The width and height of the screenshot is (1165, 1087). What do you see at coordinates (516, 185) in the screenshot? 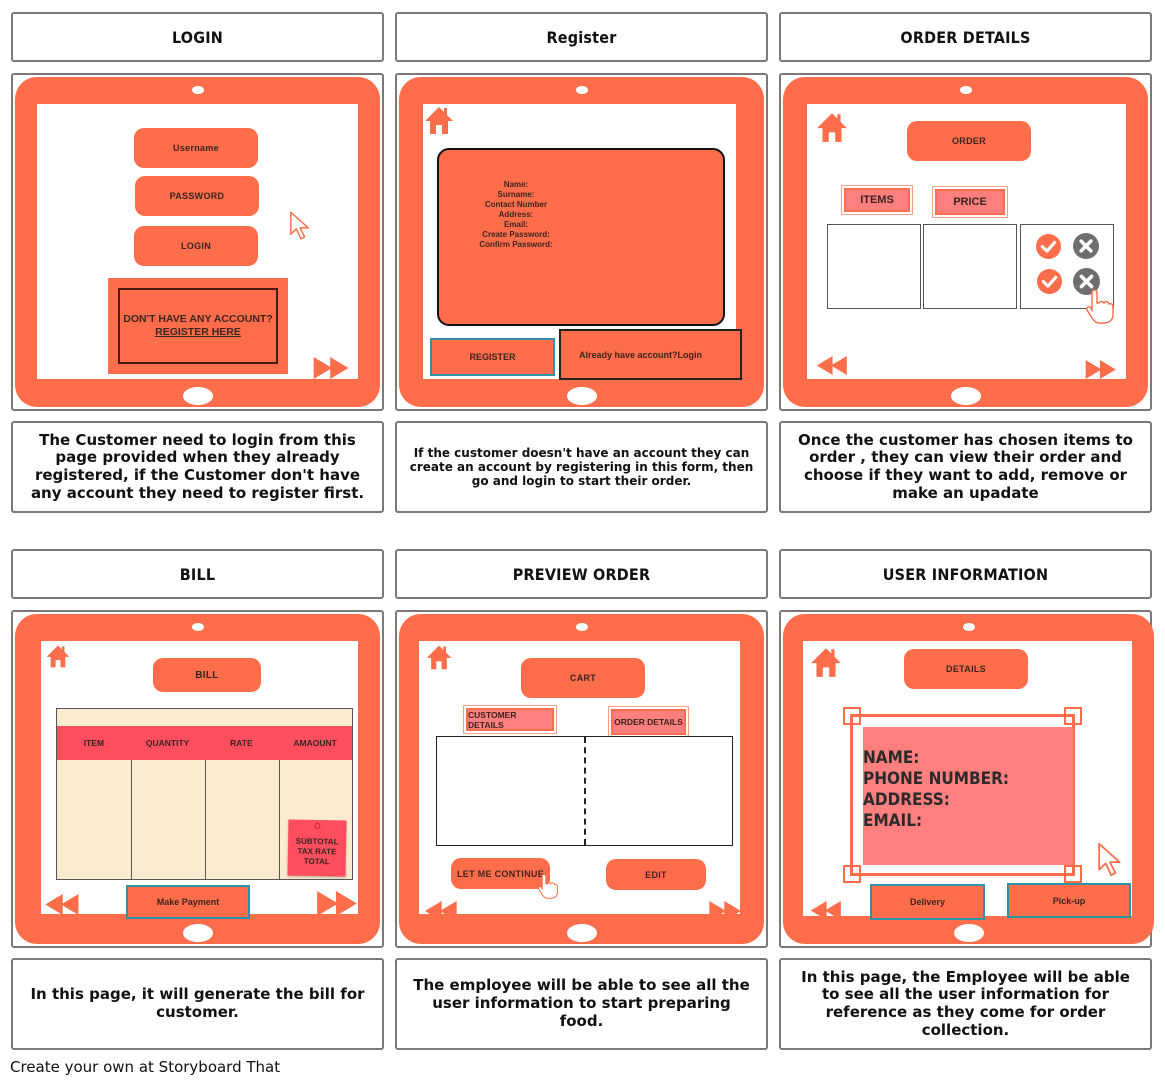
I see `form-field-name: Name:` at bounding box center [516, 185].